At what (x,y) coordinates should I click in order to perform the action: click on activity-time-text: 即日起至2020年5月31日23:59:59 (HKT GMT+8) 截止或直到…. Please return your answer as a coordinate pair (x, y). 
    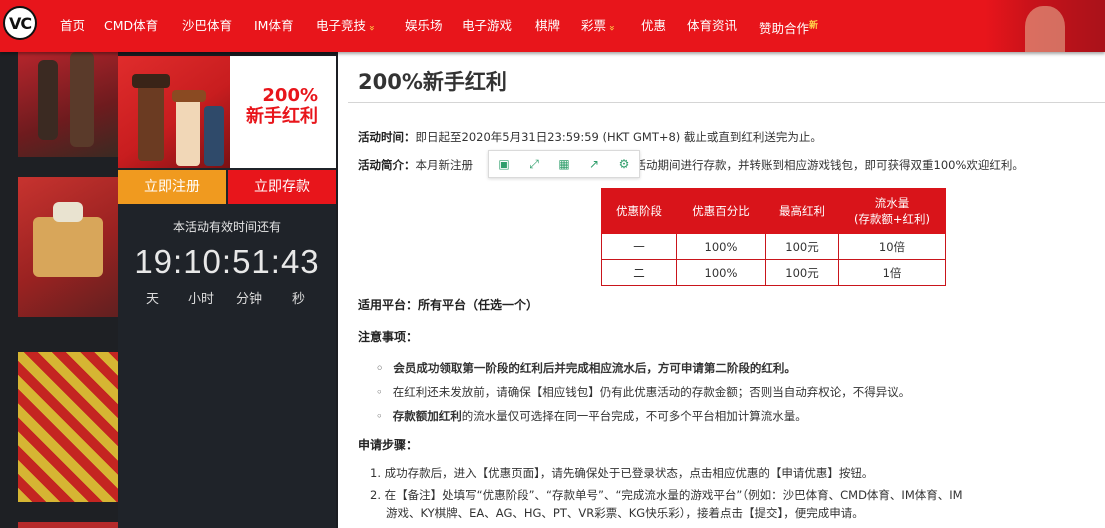
    Looking at the image, I should click on (618, 137).